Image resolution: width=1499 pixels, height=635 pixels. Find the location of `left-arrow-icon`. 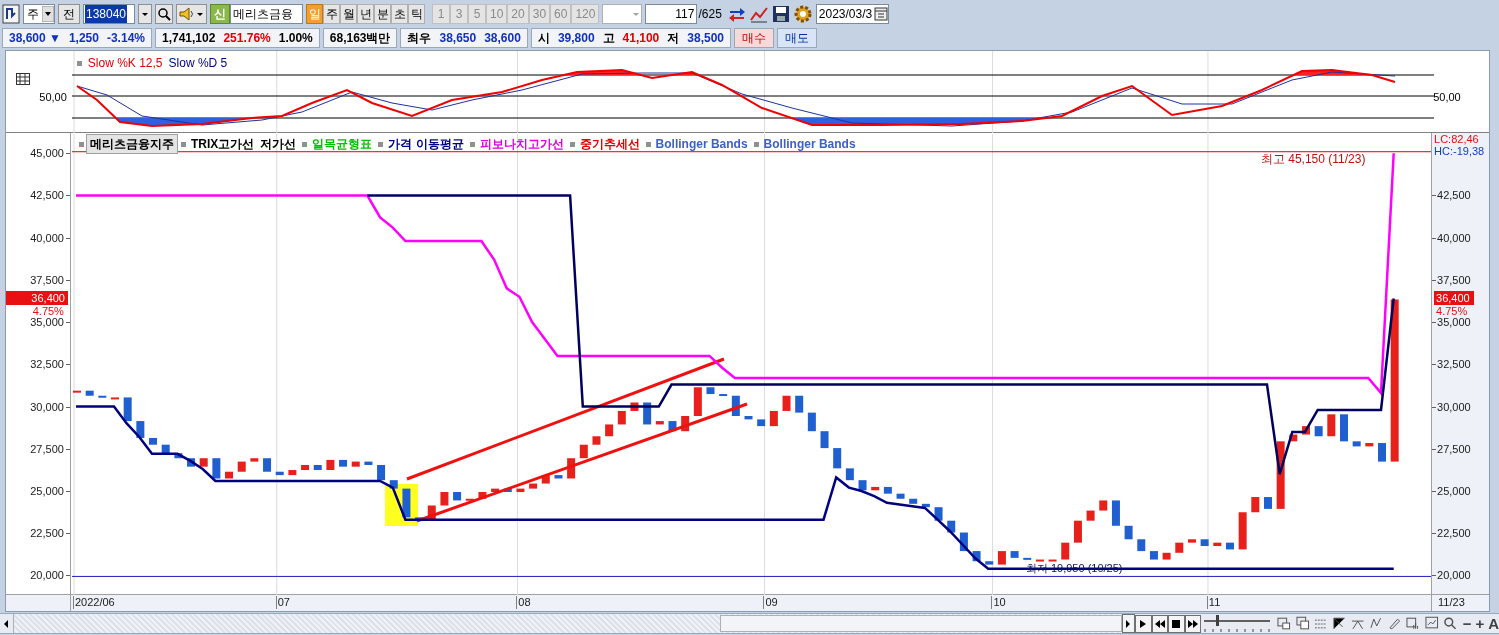

left-arrow-icon is located at coordinates (6, 623).